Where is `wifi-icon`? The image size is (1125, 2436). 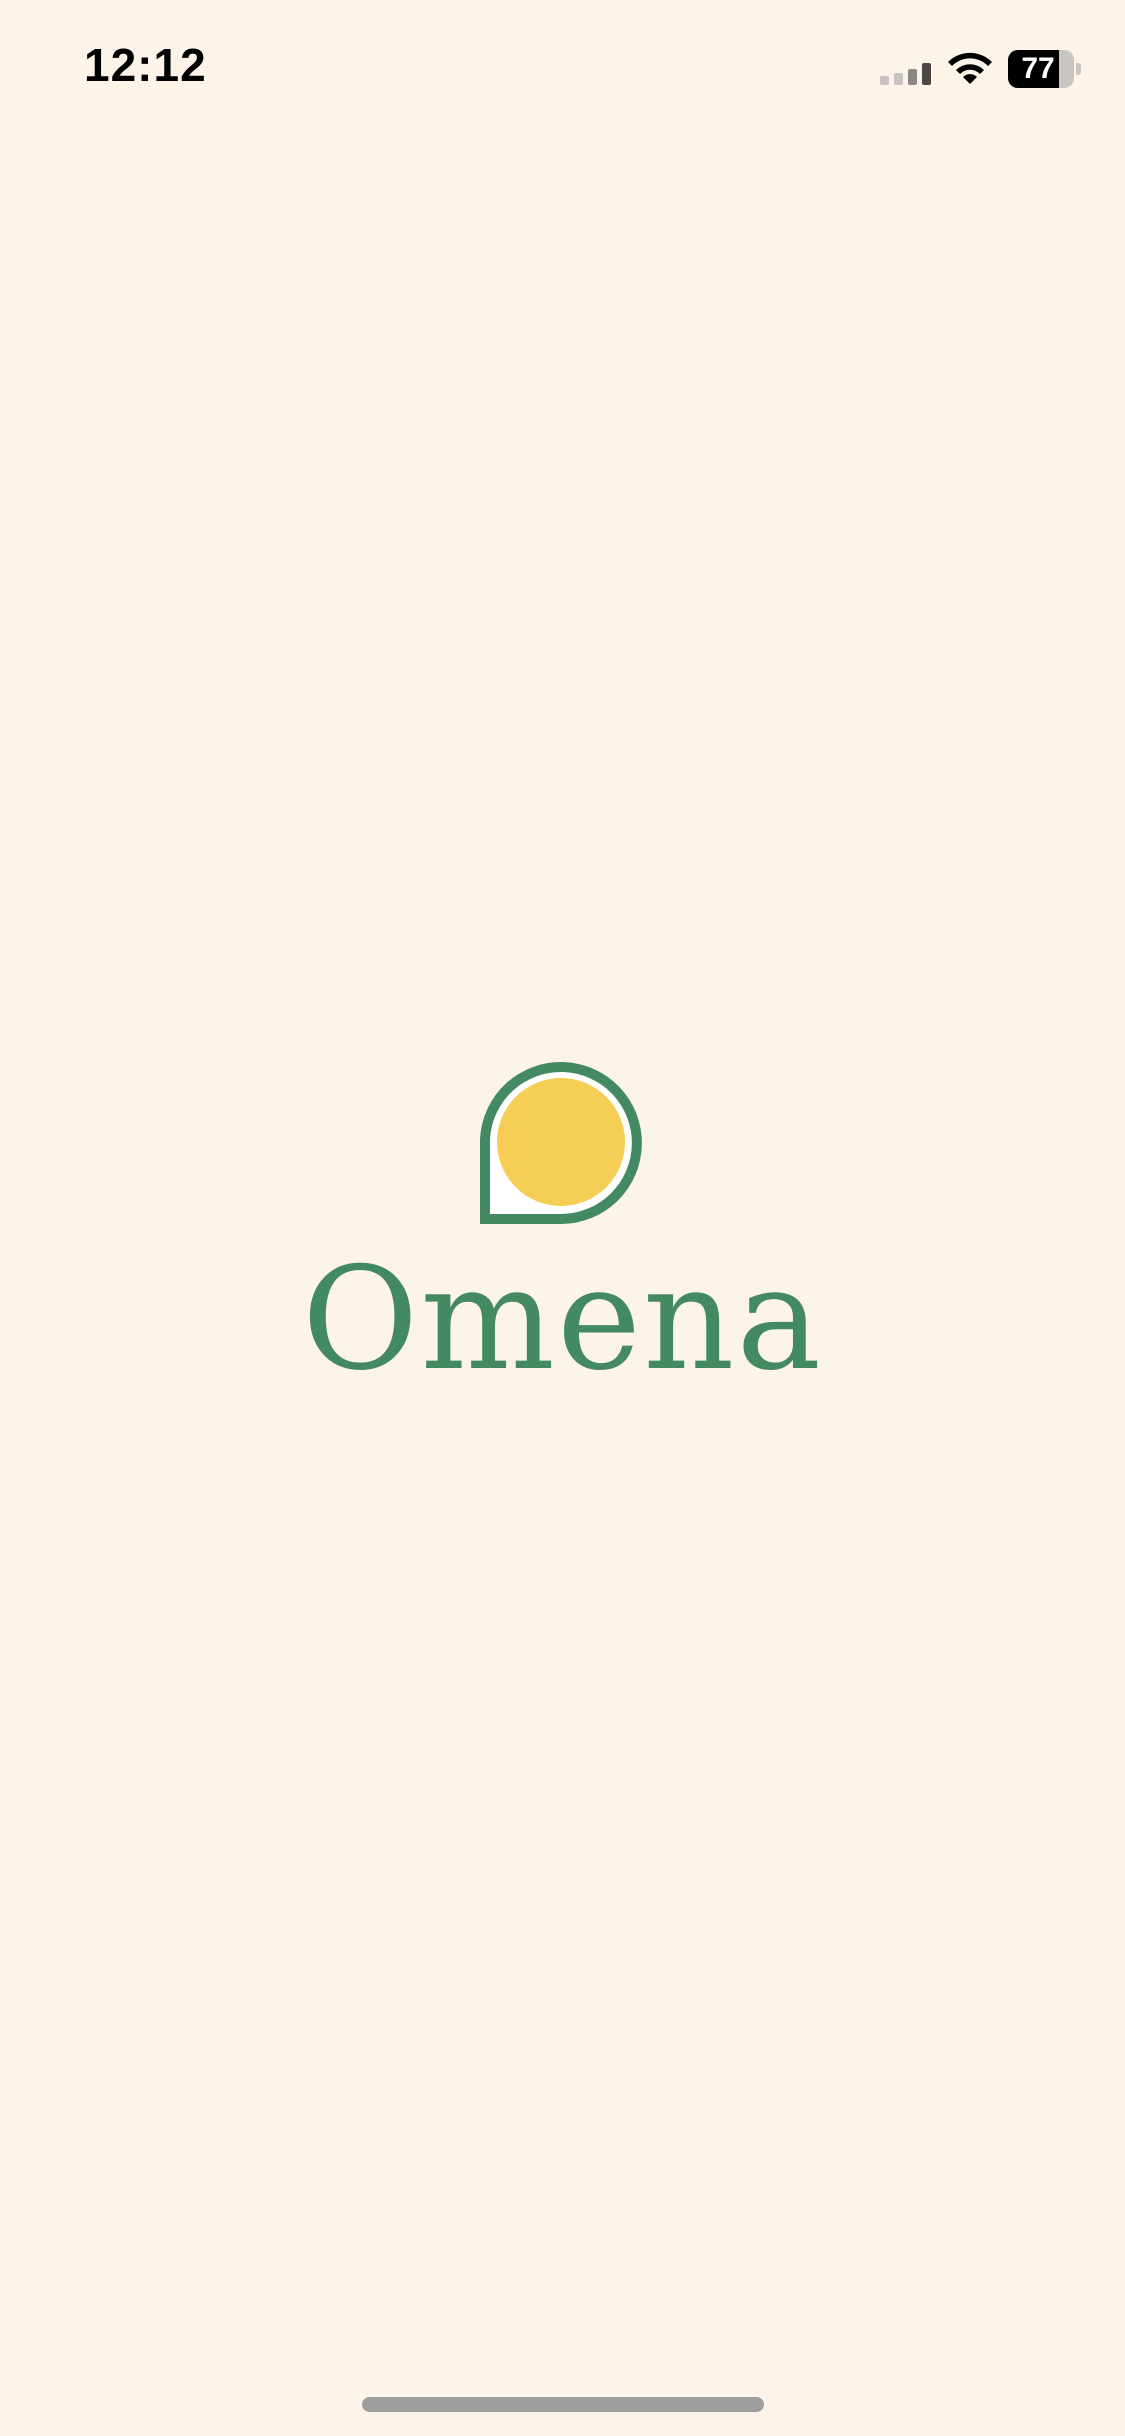 wifi-icon is located at coordinates (970, 68).